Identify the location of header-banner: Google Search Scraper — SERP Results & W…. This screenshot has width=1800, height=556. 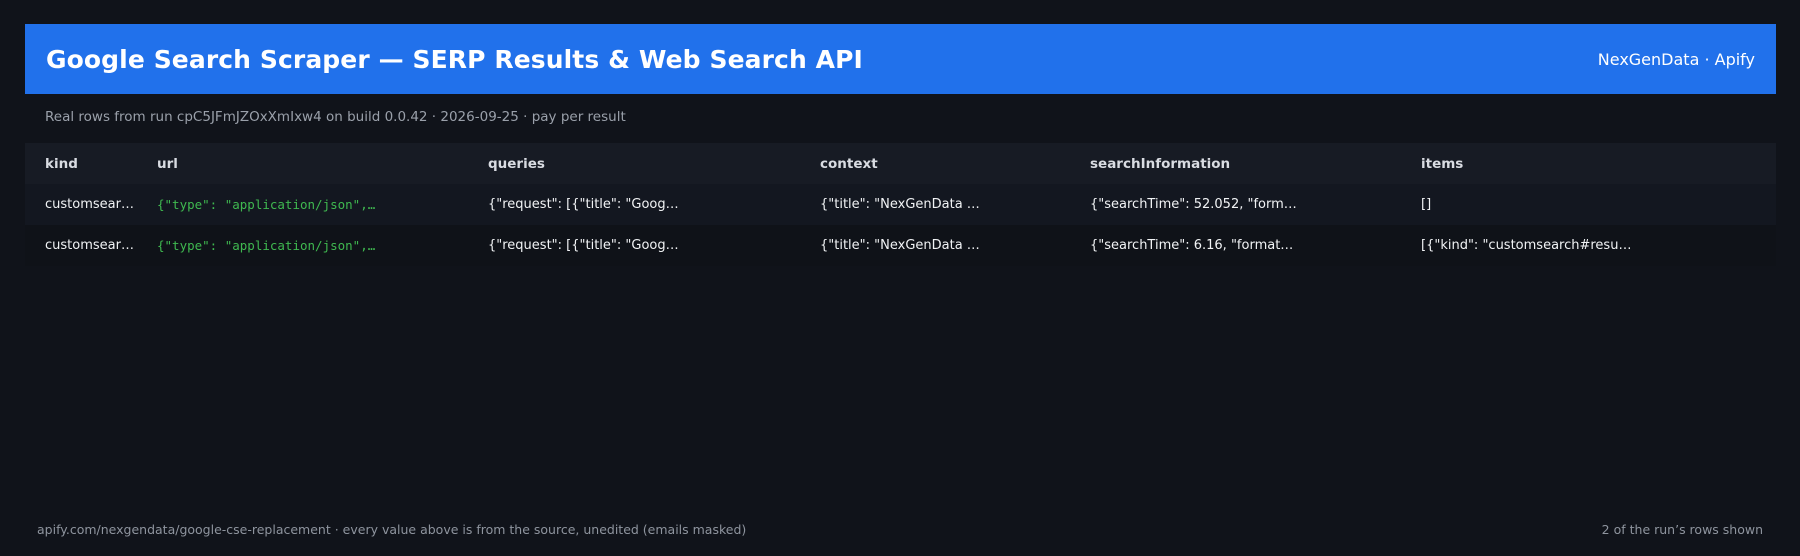
(900, 59).